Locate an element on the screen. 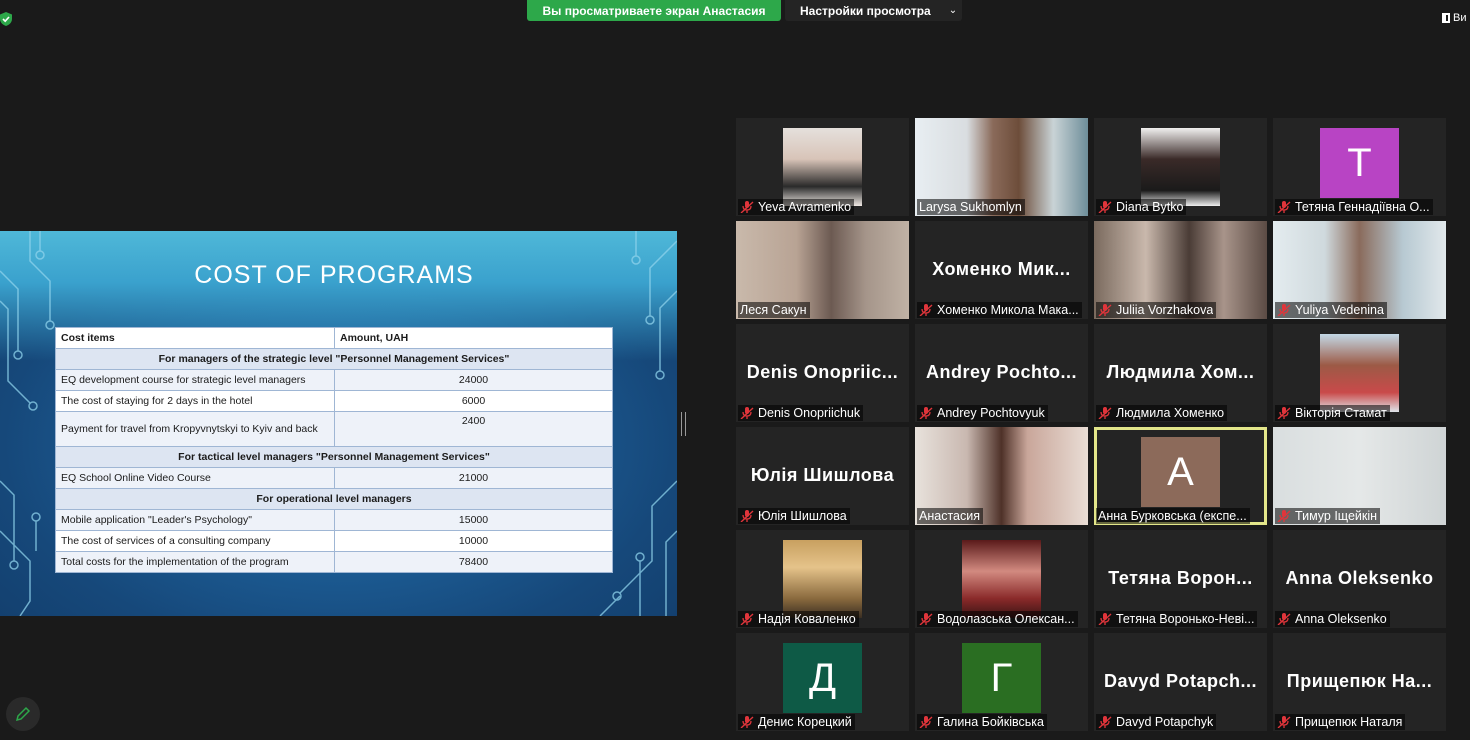  participant-name: Галина Бойківська is located at coordinates (990, 722).